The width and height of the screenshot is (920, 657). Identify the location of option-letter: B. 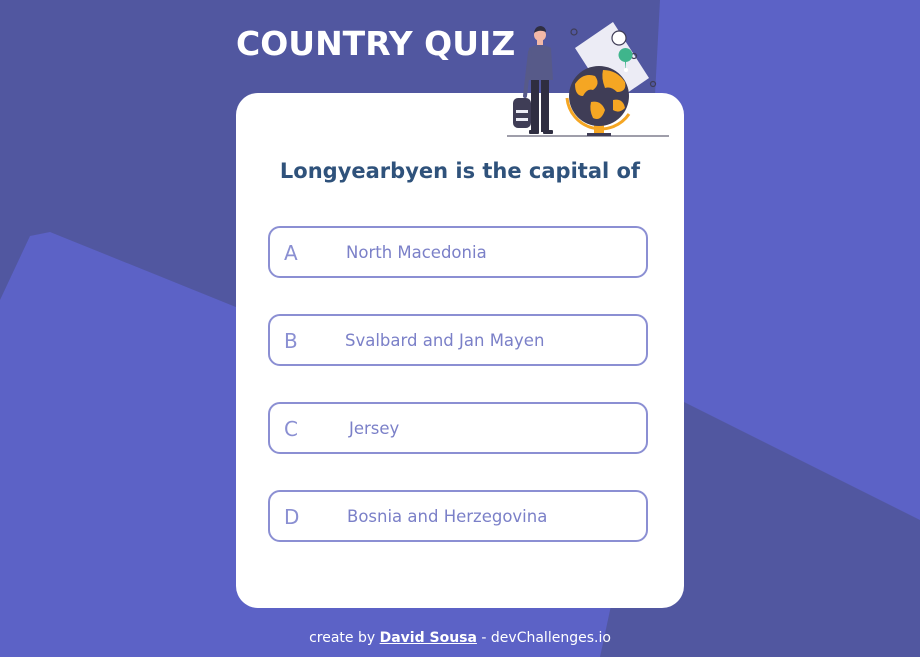
(291, 341).